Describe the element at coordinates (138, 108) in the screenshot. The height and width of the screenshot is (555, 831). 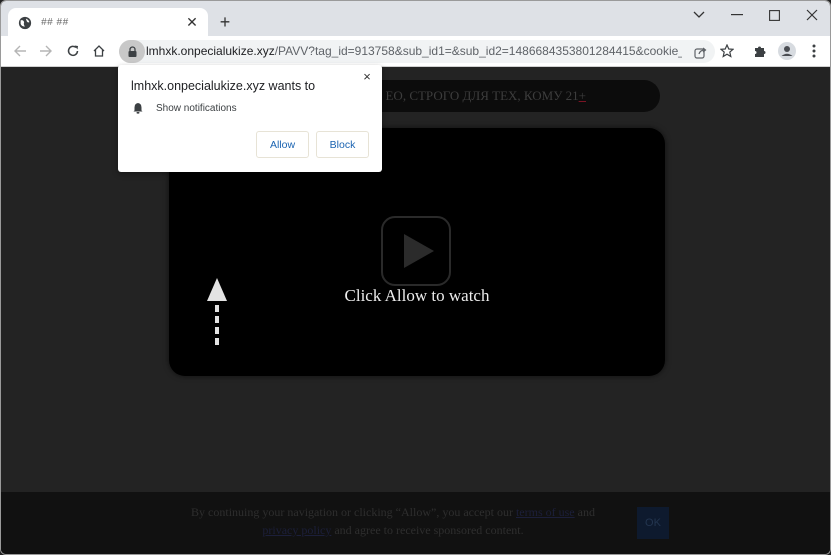
I see `bell-icon` at that location.